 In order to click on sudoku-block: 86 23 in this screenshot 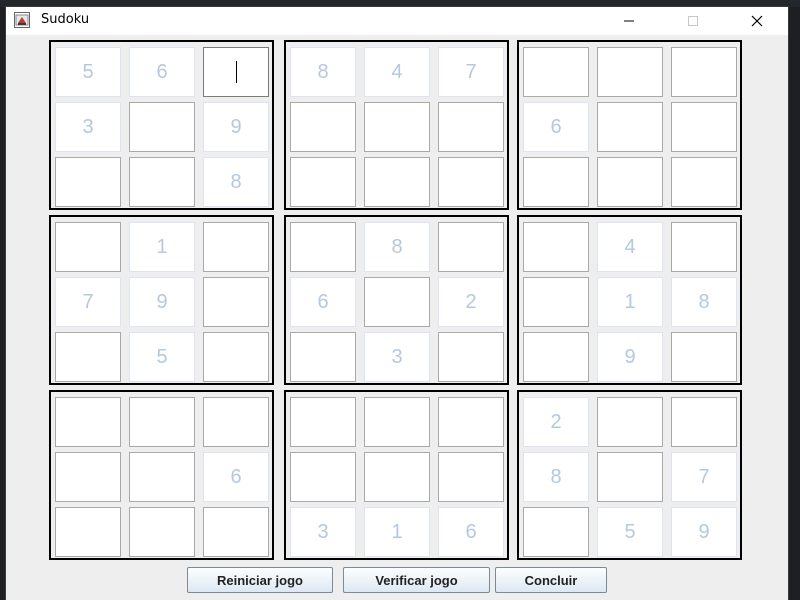, I will do `click(396, 300)`.